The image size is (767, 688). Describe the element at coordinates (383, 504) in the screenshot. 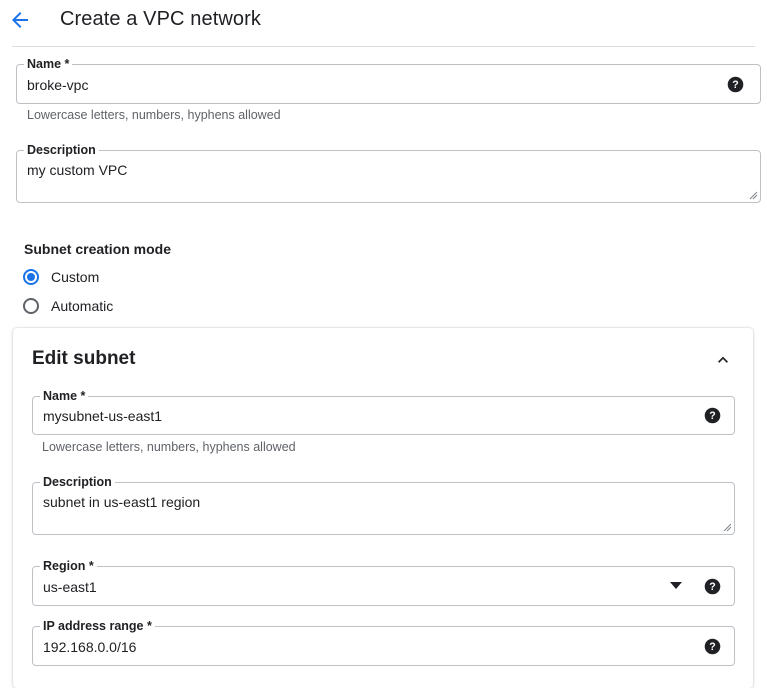

I see `subnet-description-field: Description subnet in us-east1 region` at that location.